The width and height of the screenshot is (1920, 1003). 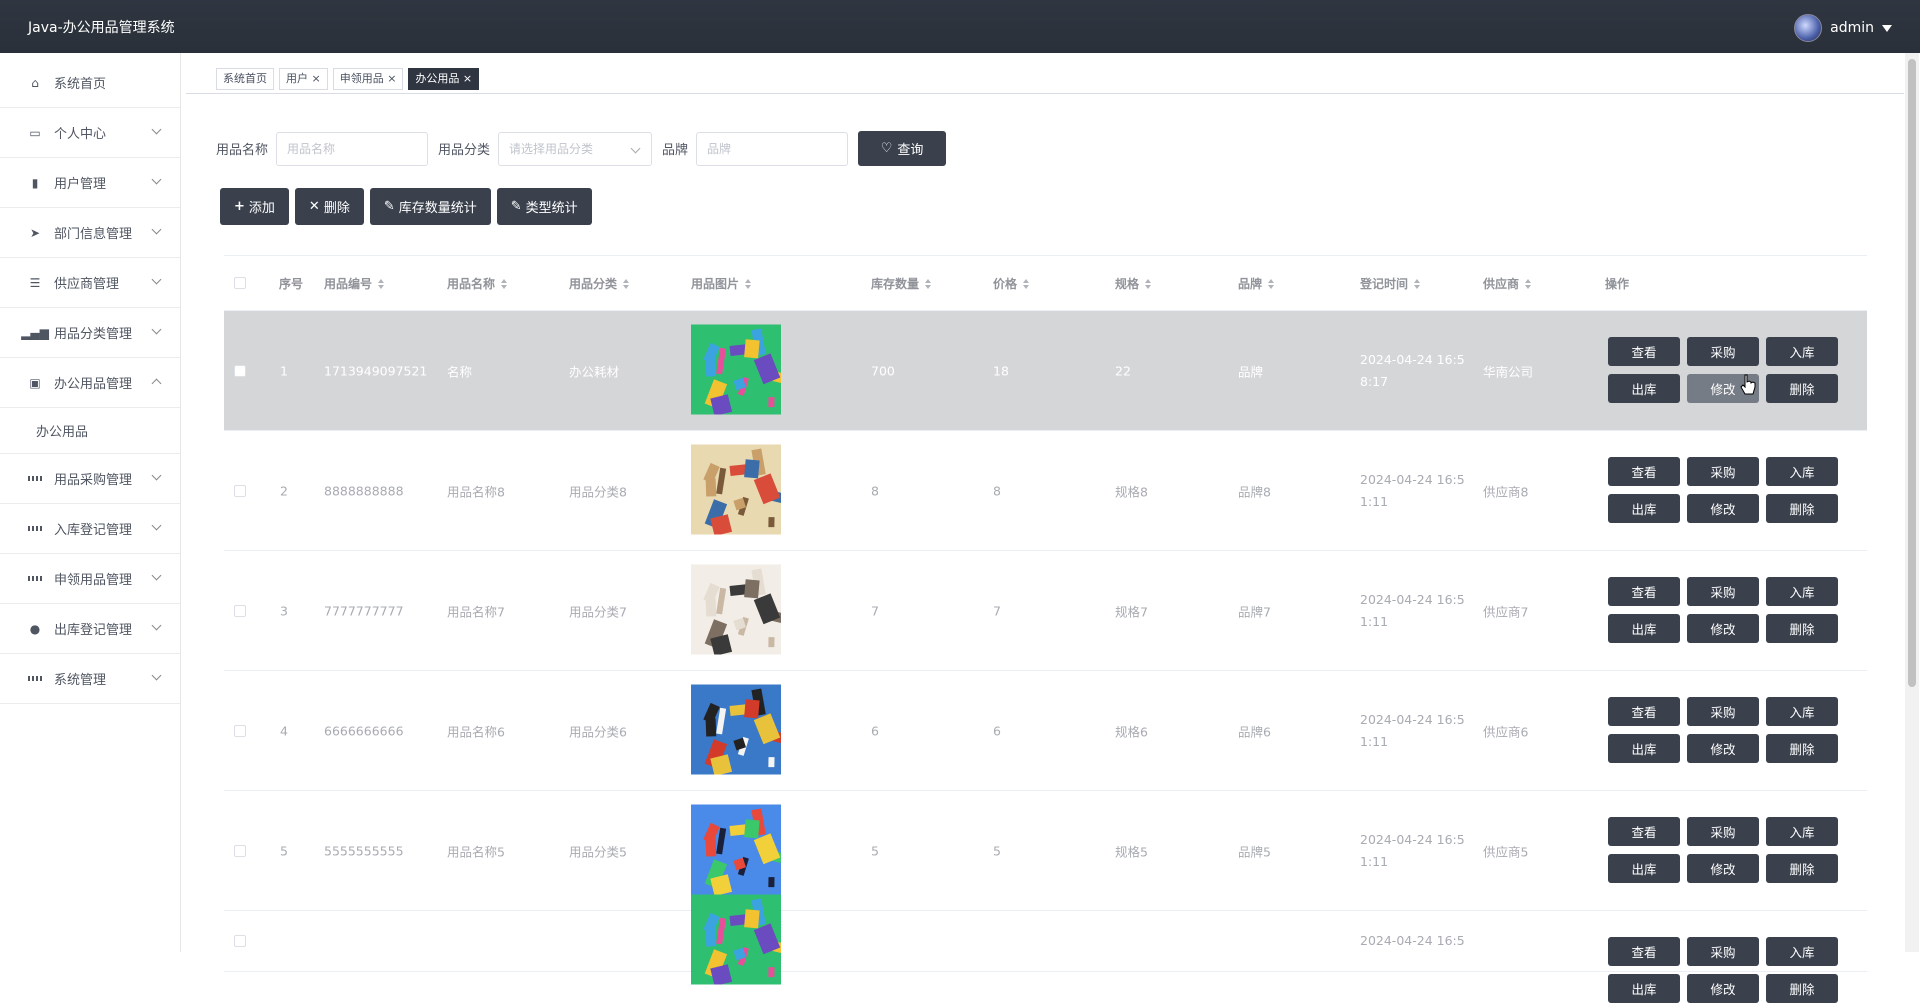 What do you see at coordinates (354, 283) in the screenshot?
I see `header-code: 用品编号` at bounding box center [354, 283].